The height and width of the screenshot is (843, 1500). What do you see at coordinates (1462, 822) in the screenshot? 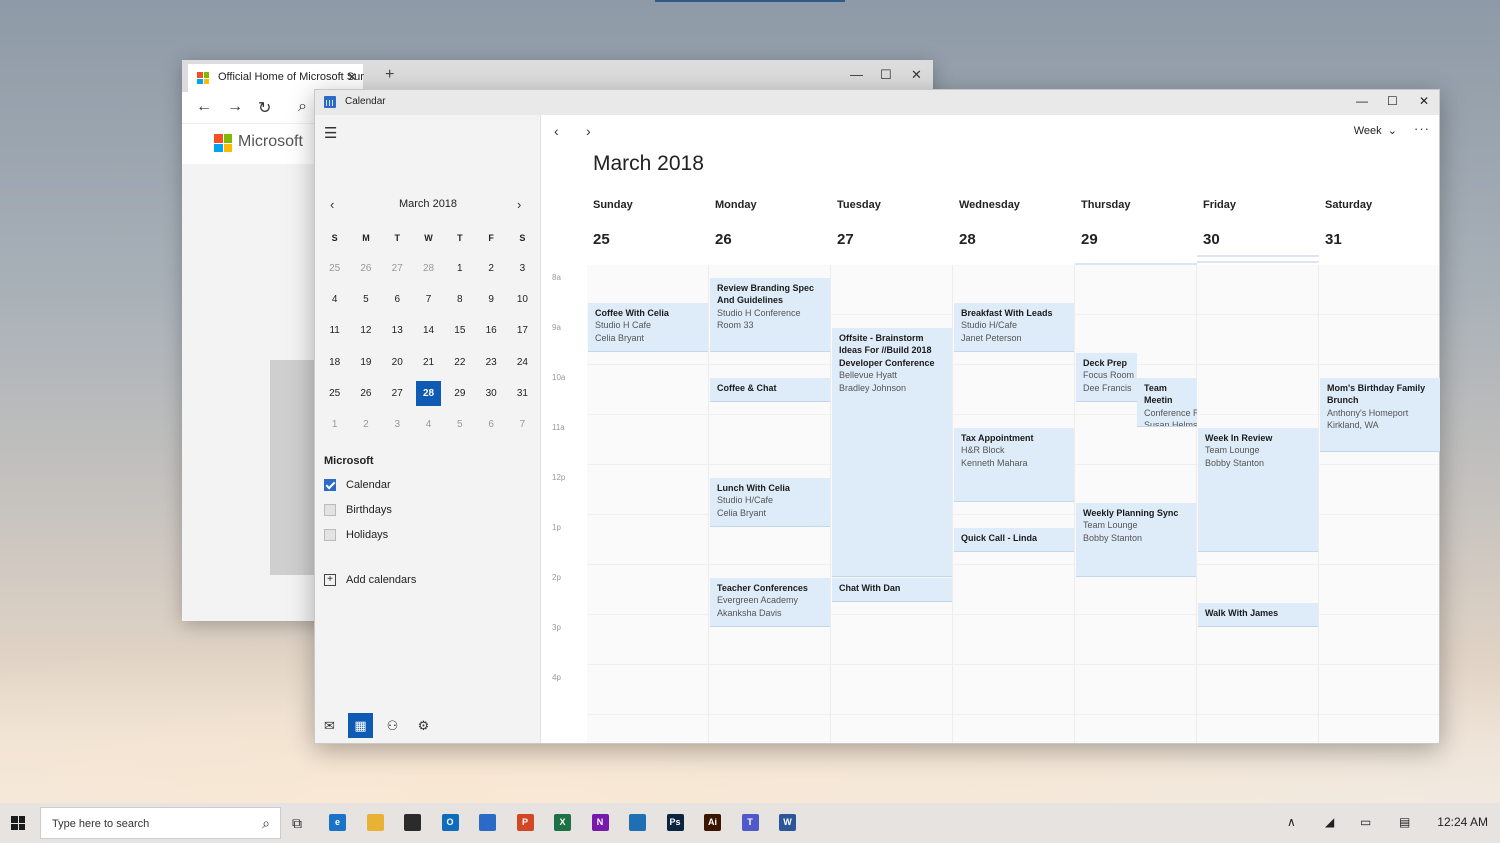
I see `taskbar-clock: 12:24 AM` at bounding box center [1462, 822].